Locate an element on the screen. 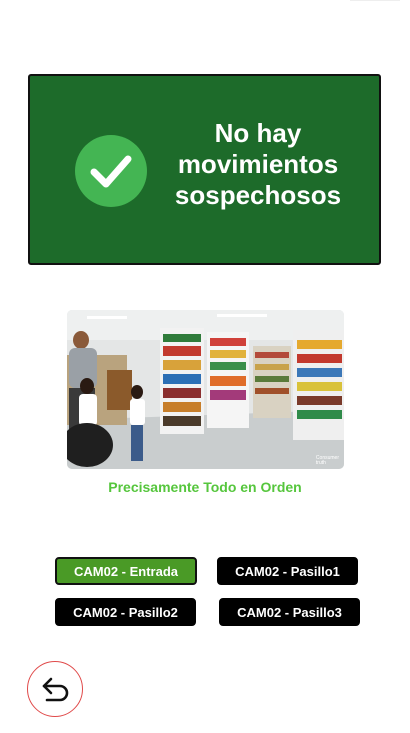  cam-pasillo2-button: CAM02 - Pasillo2 is located at coordinates (125, 612).